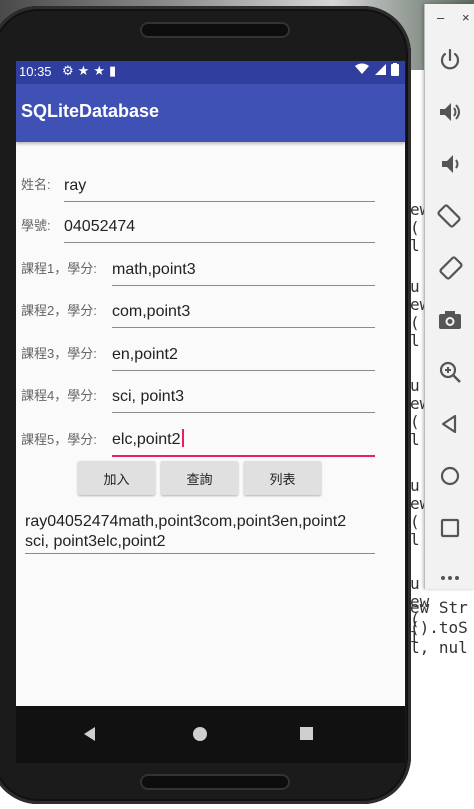 The width and height of the screenshot is (474, 809). I want to click on minimize-button: –, so click(440, 17).